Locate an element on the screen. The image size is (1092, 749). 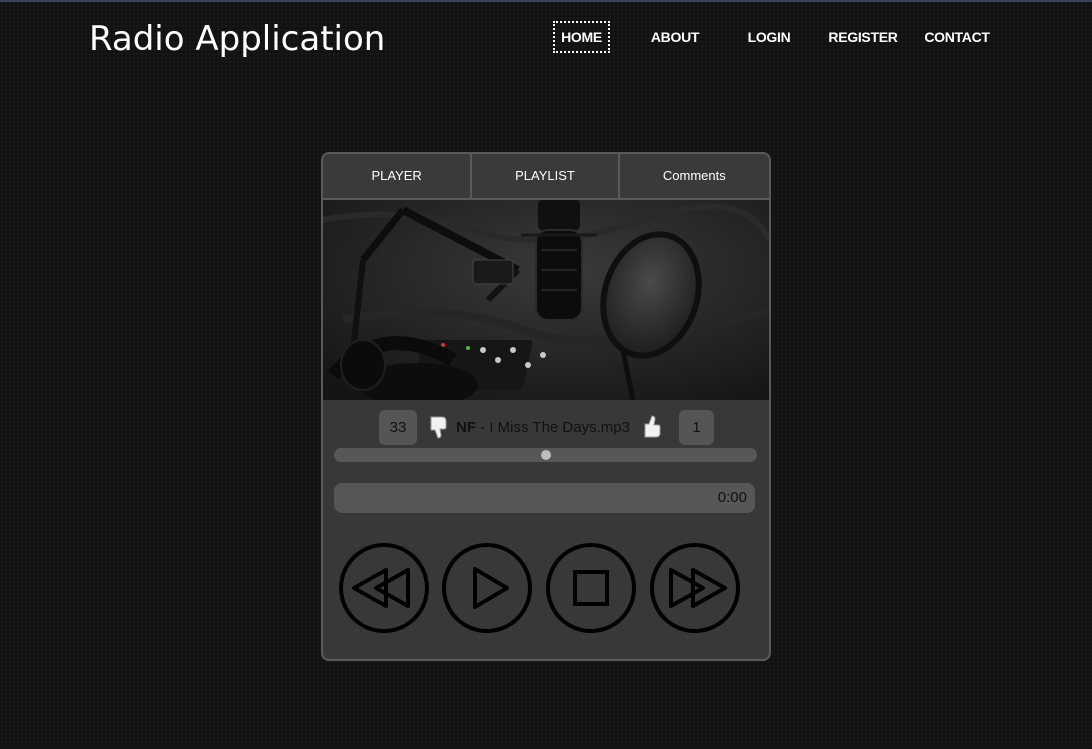
thumbs-down-icon is located at coordinates (439, 427).